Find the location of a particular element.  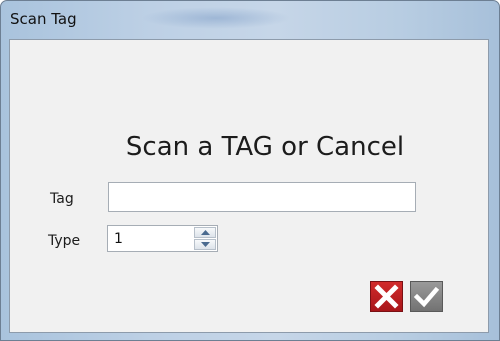

dialog-heading: Scan a TAG or Cancel is located at coordinates (265, 147).